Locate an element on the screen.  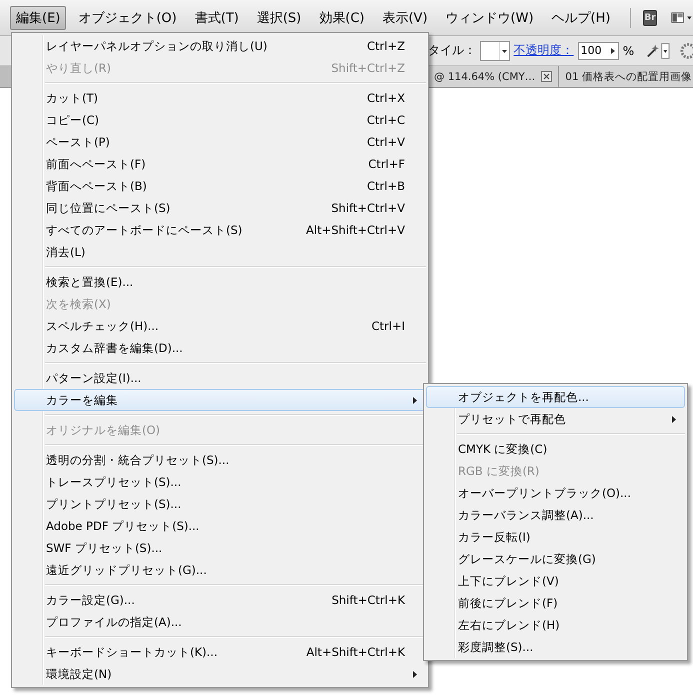
stepper-arrow-icon is located at coordinates (613, 50).